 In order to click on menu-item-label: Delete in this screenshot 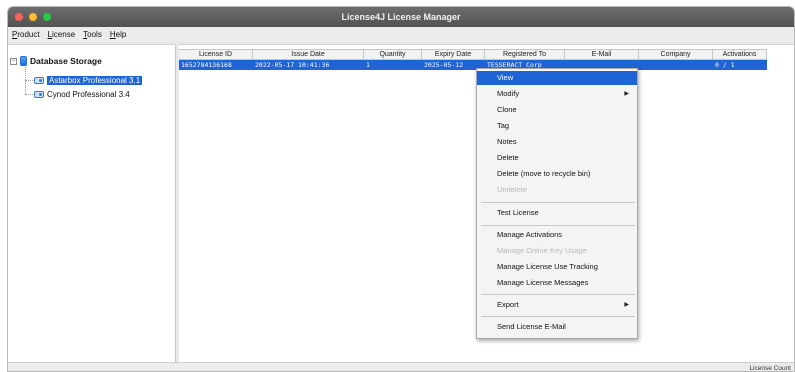, I will do `click(508, 157)`.